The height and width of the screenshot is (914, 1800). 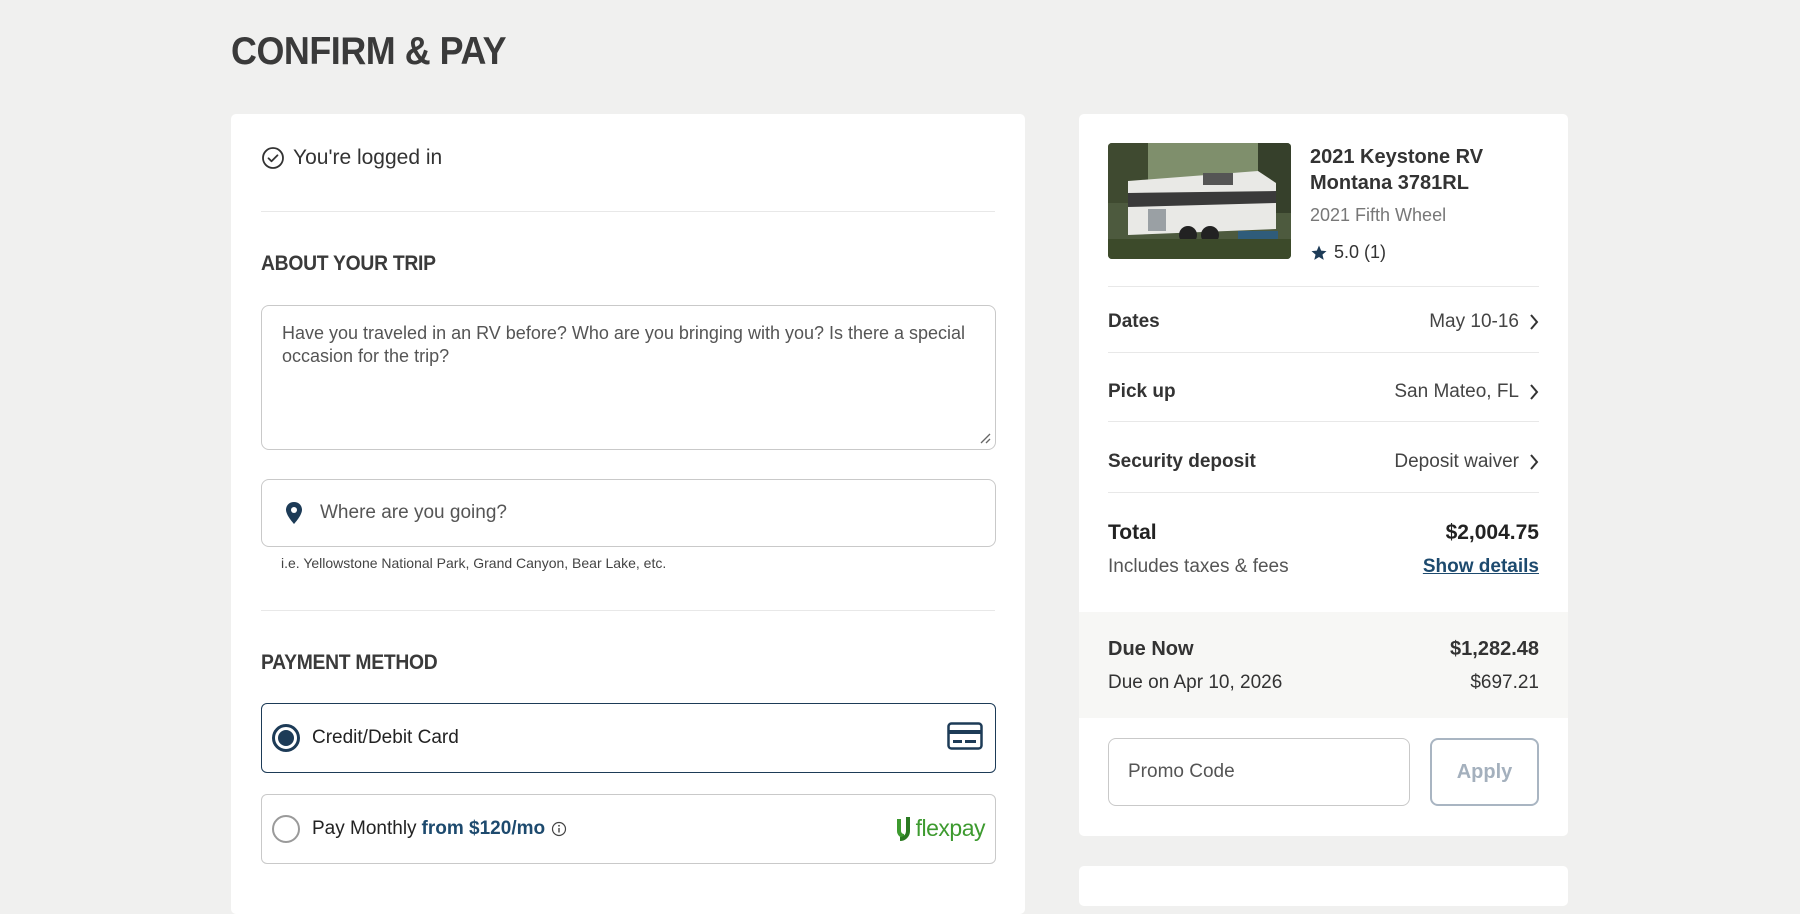 I want to click on flexpay-logo: flexpay, so click(x=941, y=828).